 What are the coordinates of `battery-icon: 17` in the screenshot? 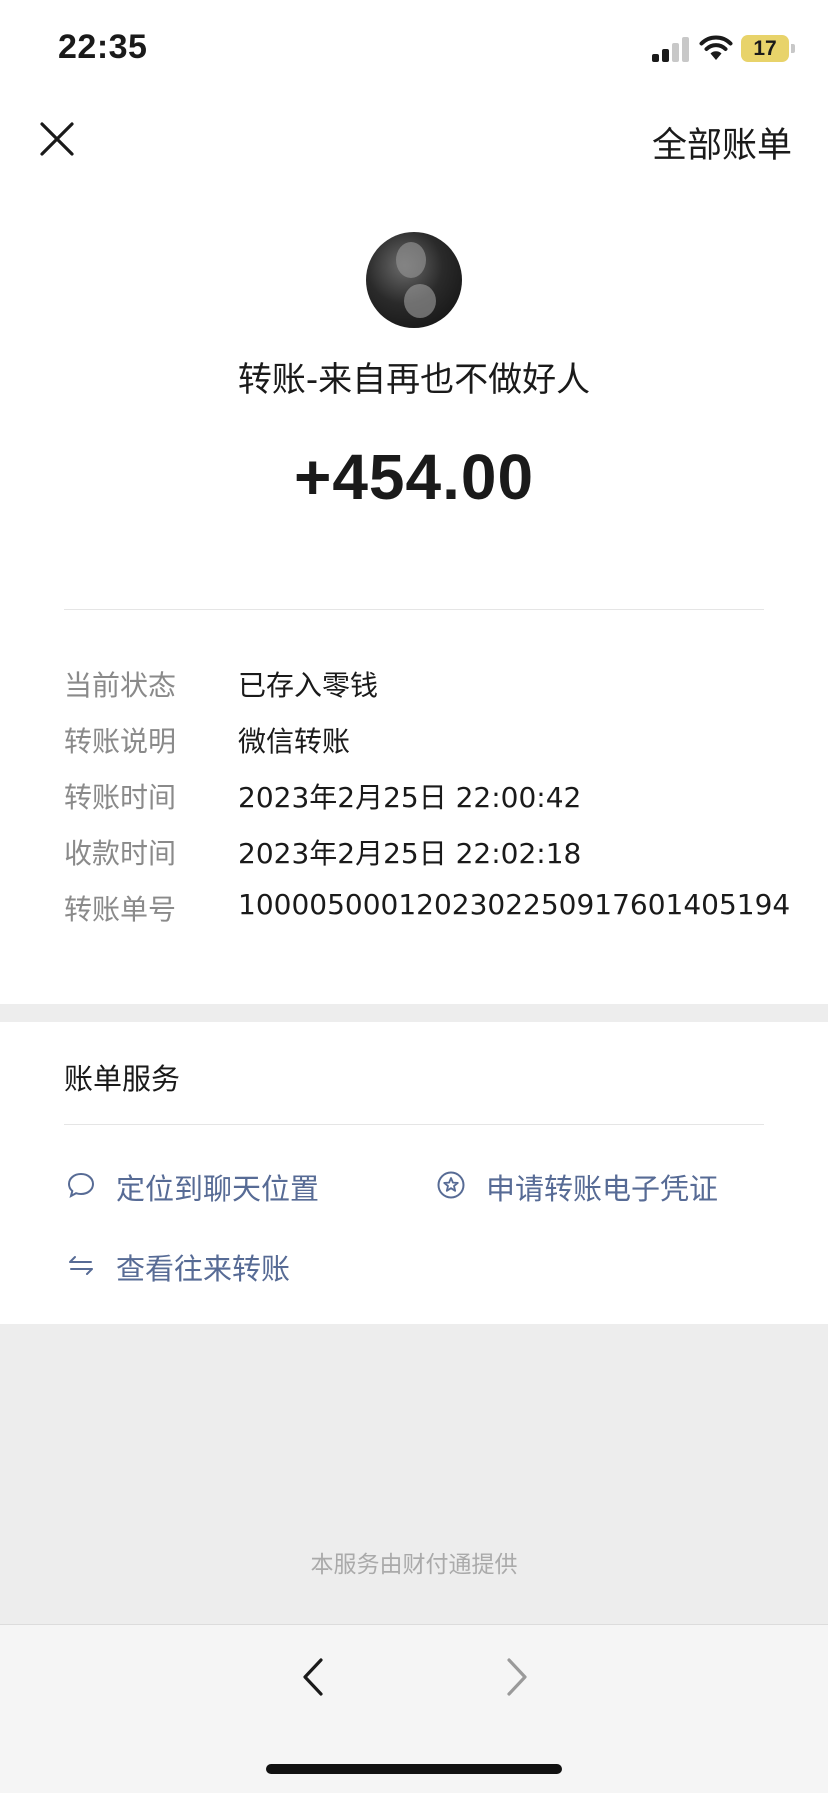 It's located at (765, 48).